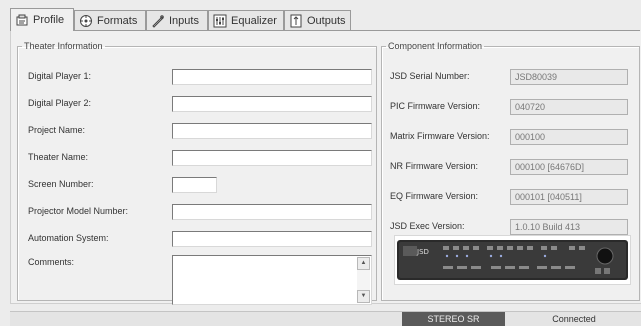 Image resolution: width=641 pixels, height=326 pixels. What do you see at coordinates (422, 252) in the screenshot?
I see `device-logo: JSD` at bounding box center [422, 252].